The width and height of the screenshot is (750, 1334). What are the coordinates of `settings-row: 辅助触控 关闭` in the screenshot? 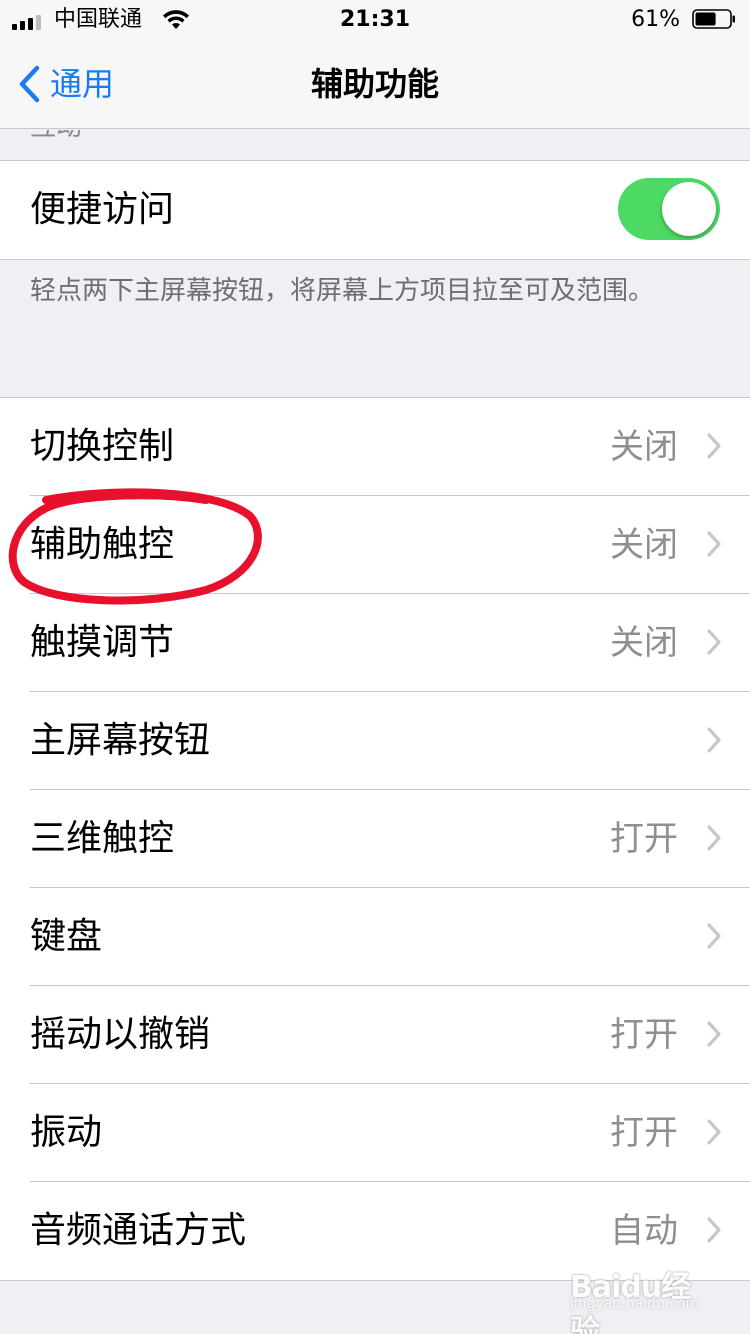 It's located at (375, 545).